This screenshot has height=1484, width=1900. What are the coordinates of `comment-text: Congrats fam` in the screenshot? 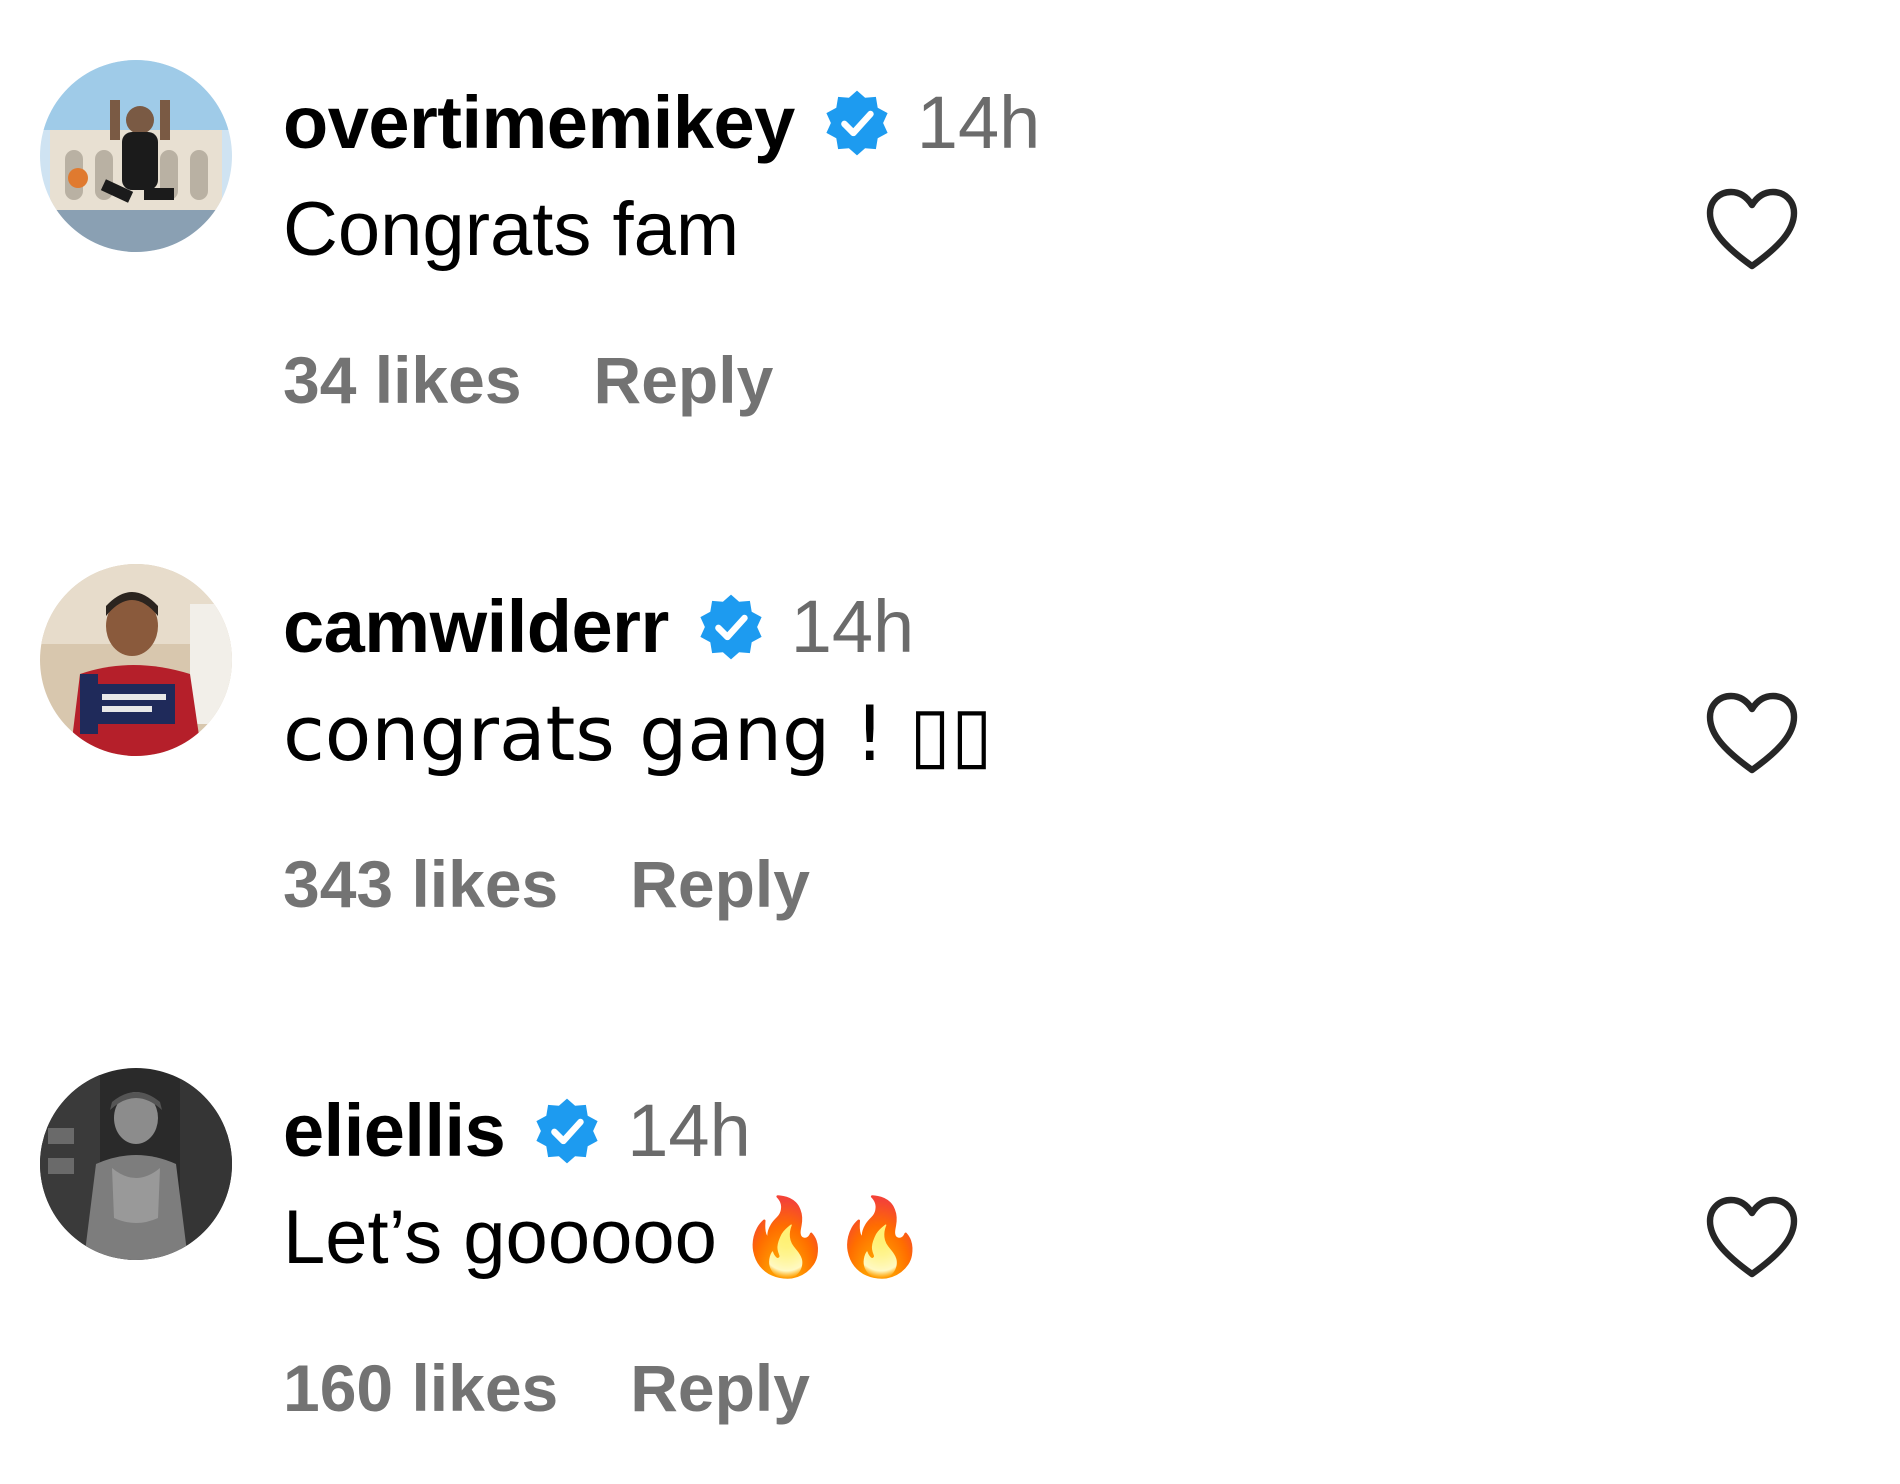 It's located at (511, 229).